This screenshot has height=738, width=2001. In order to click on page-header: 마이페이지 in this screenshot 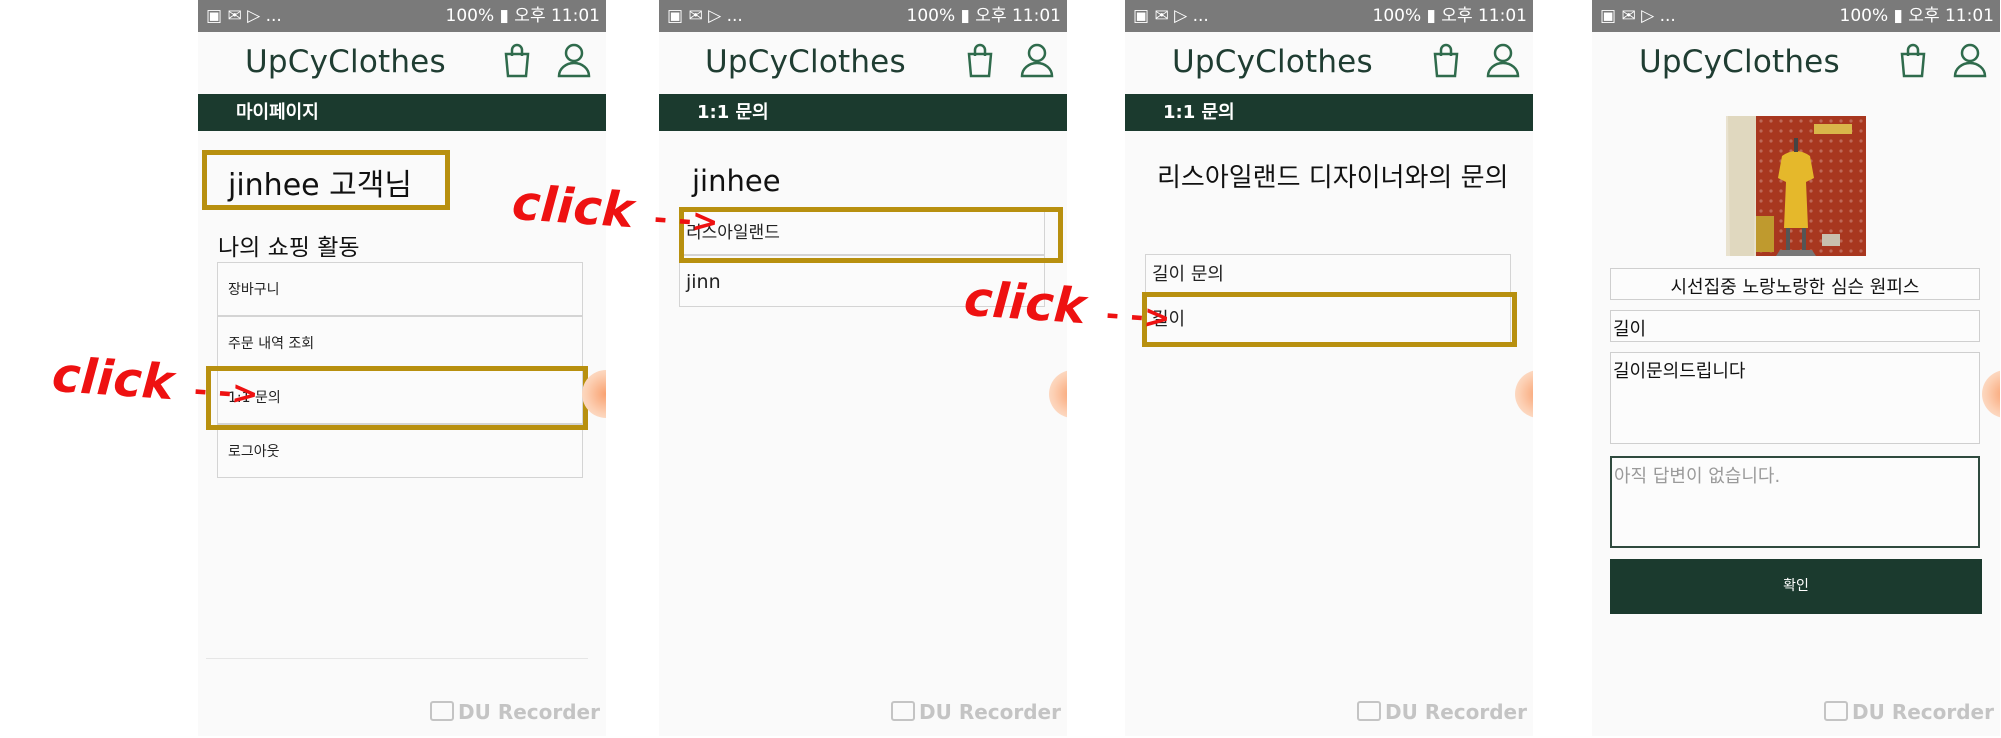, I will do `click(402, 112)`.